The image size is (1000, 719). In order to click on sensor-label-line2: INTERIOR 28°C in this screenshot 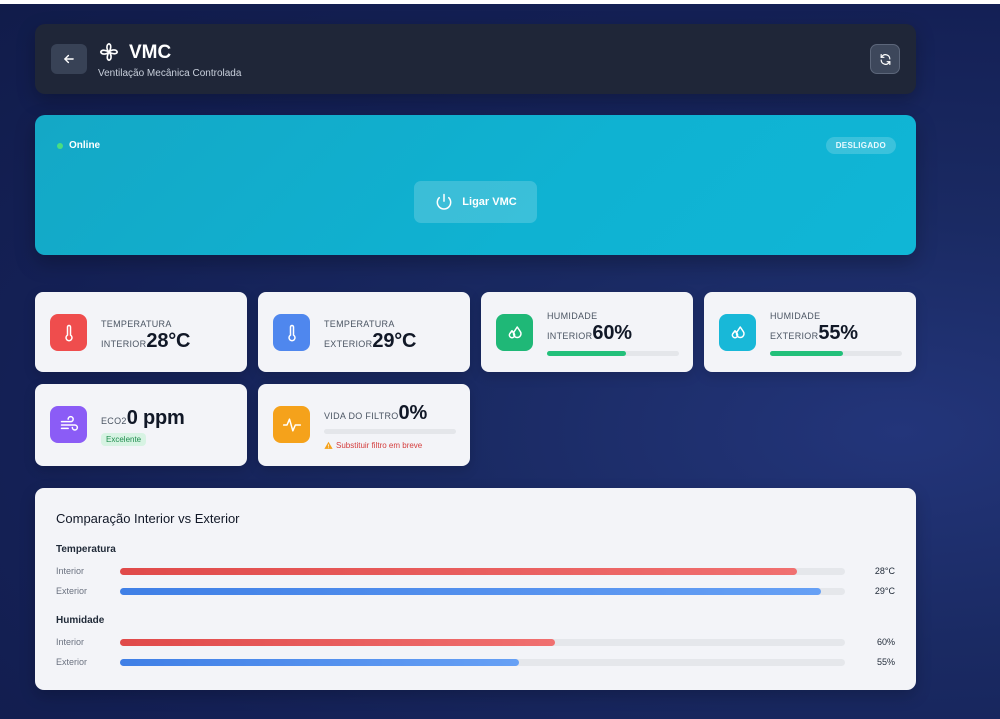, I will do `click(145, 341)`.